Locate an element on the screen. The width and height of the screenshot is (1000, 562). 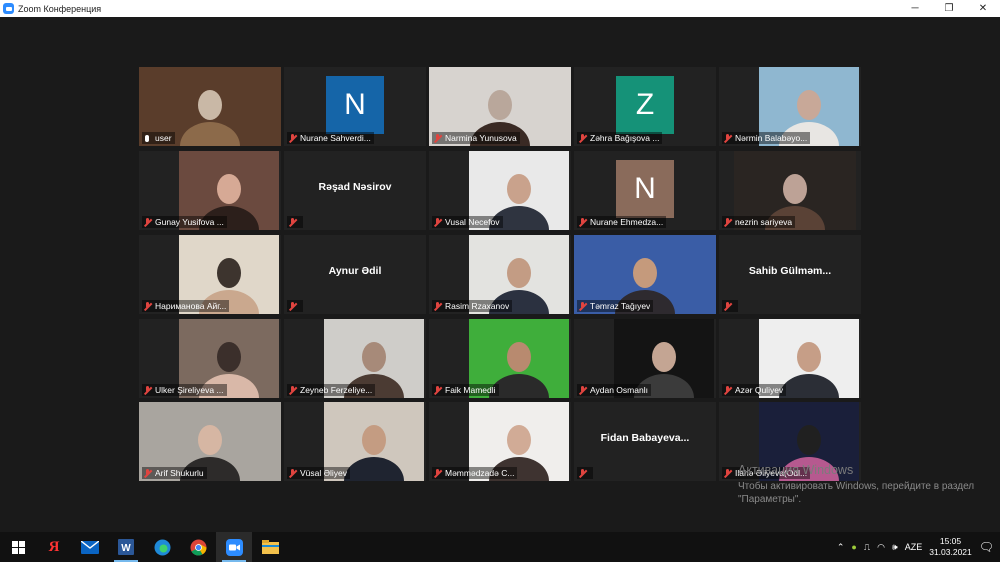
windows-start-icon is located at coordinates (18, 547).